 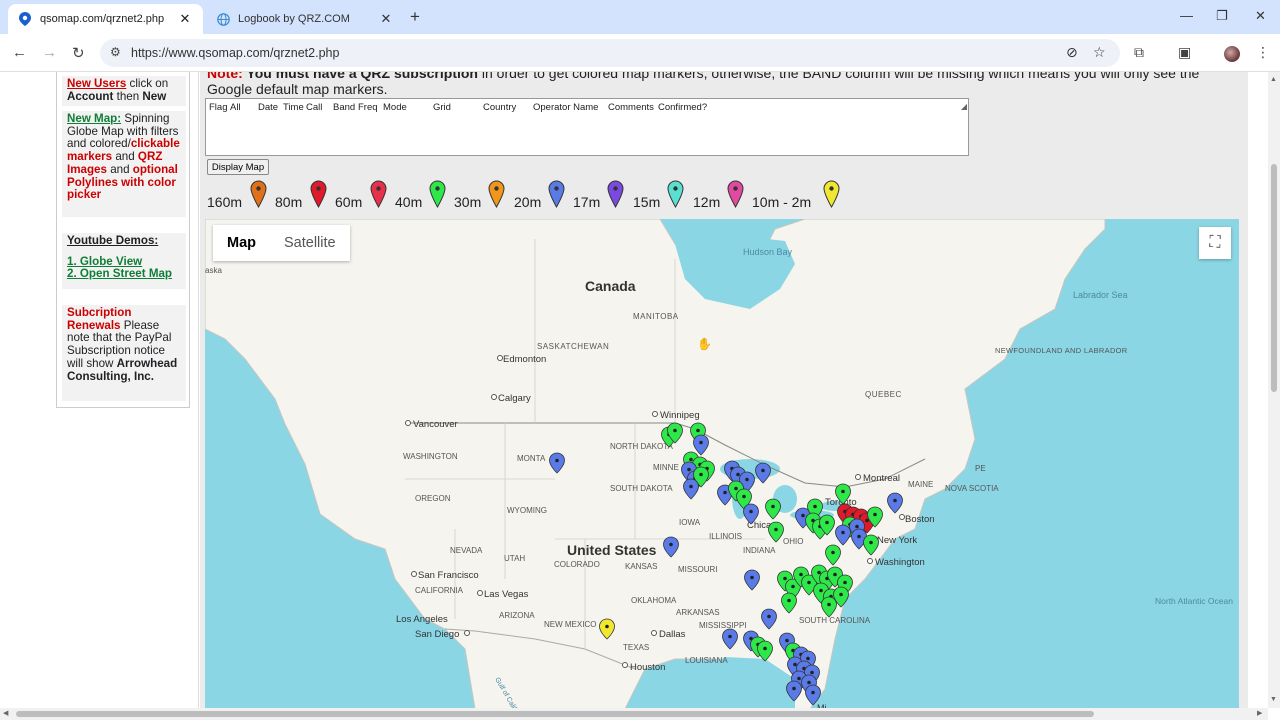 What do you see at coordinates (782, 202) in the screenshot?
I see `legend-label: 10m - 2m` at bounding box center [782, 202].